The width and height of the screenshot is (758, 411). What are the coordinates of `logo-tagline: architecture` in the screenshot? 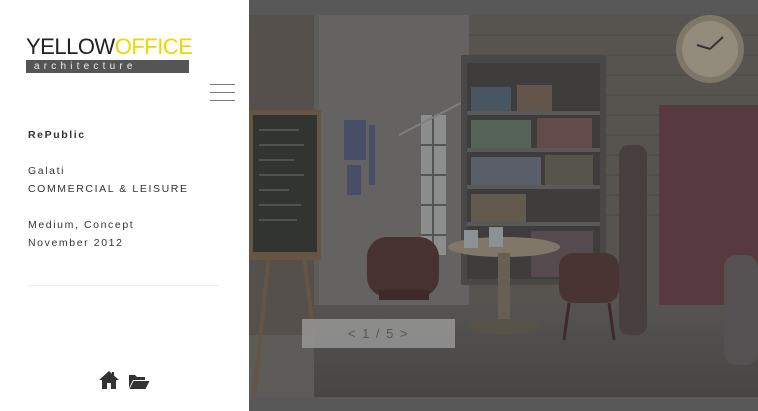 It's located at (107, 66).